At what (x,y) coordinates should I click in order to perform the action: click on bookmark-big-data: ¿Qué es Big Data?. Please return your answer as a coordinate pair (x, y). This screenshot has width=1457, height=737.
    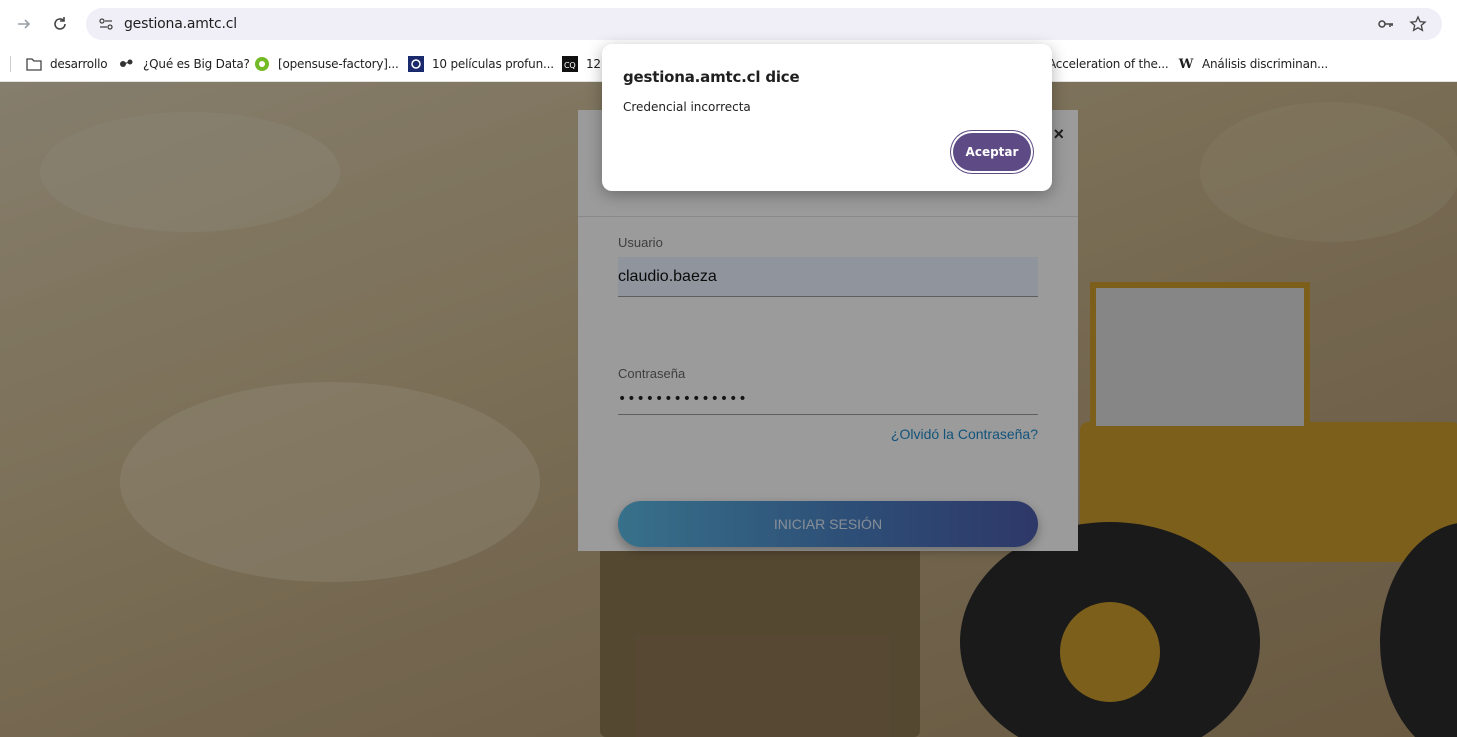
    Looking at the image, I should click on (184, 64).